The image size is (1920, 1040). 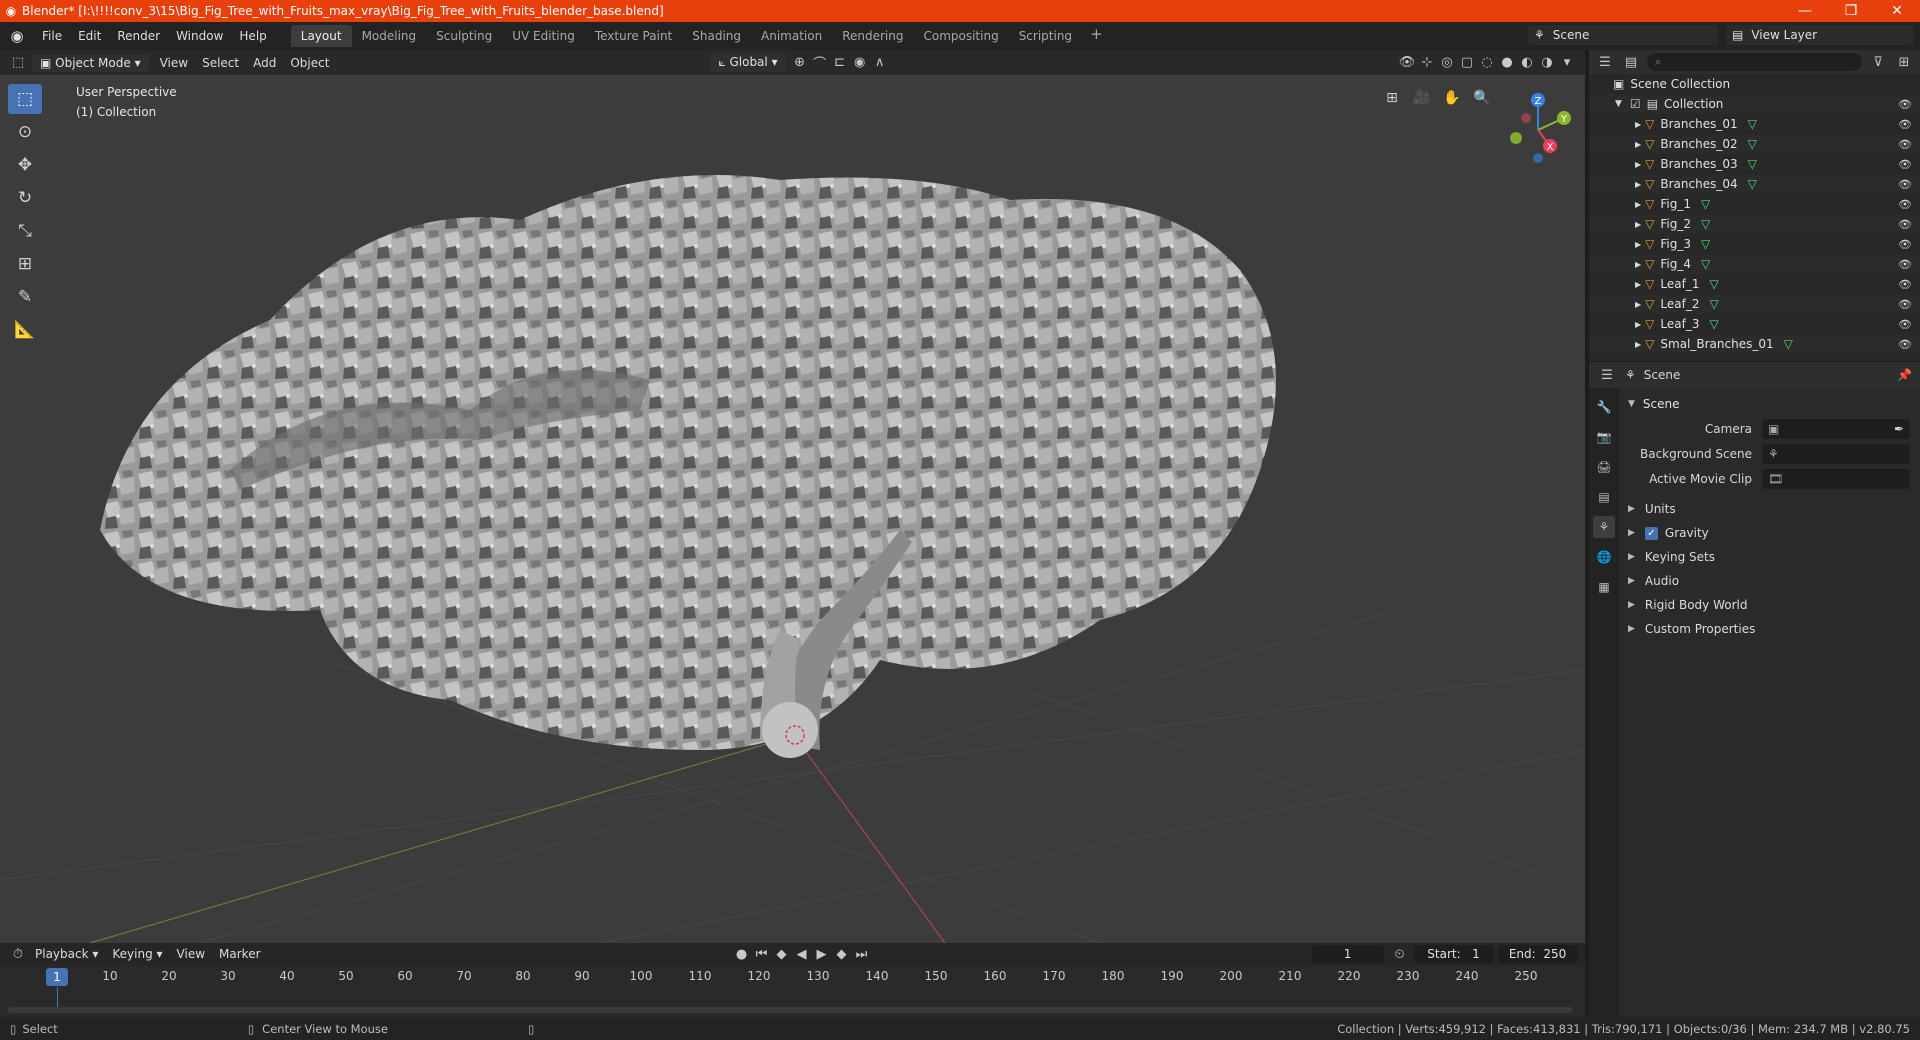 What do you see at coordinates (1537, 954) in the screenshot?
I see `end-frame-field: End: 250` at bounding box center [1537, 954].